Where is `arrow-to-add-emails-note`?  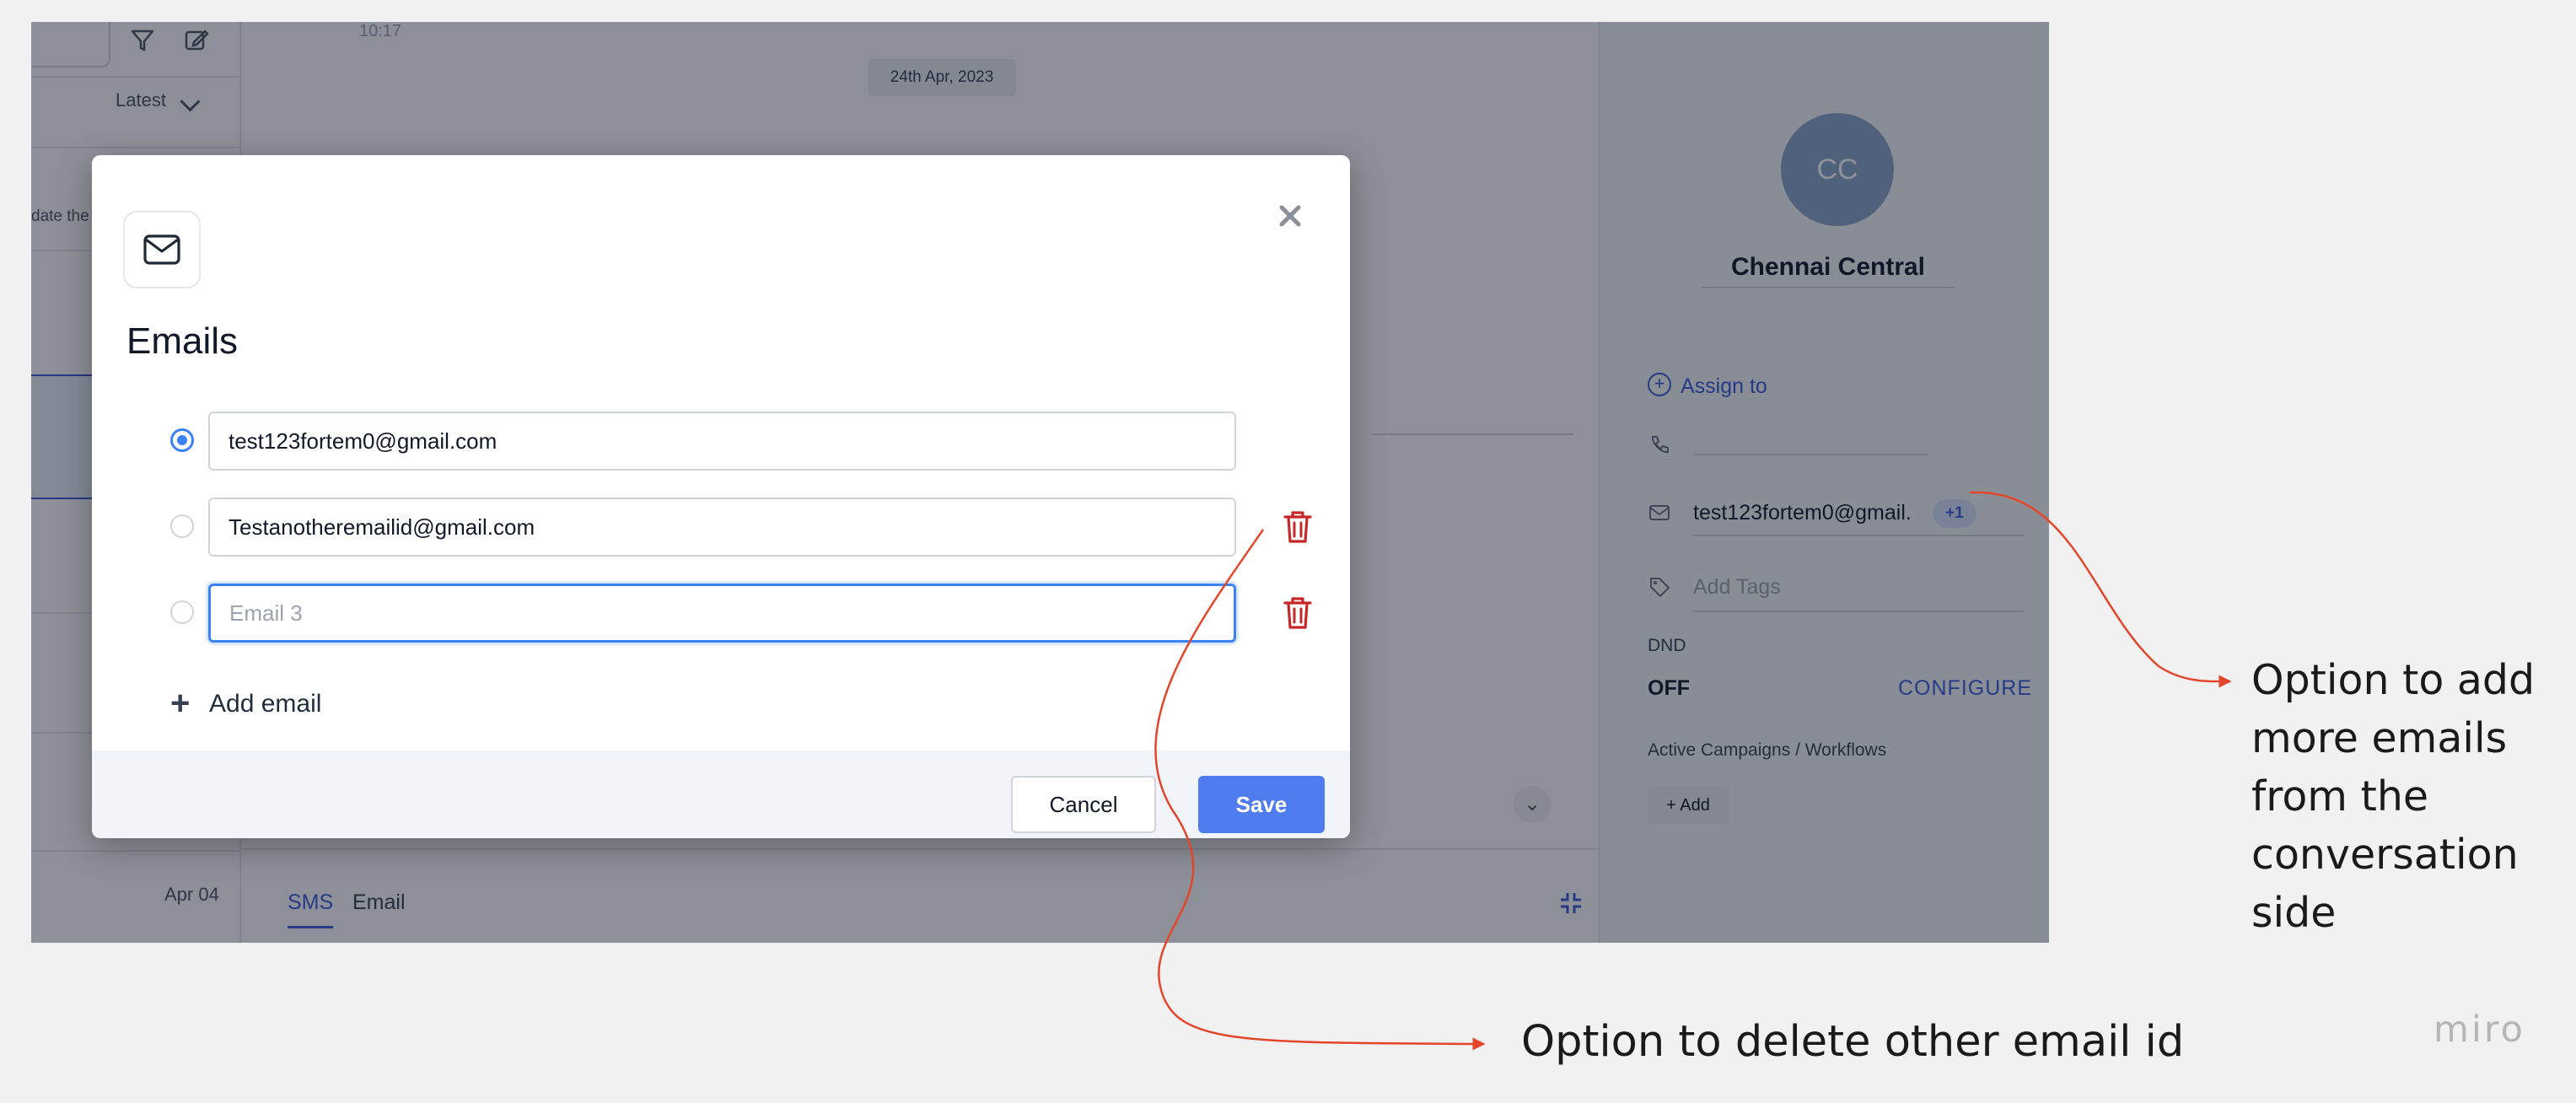
arrow-to-add-emails-note is located at coordinates (2100, 589).